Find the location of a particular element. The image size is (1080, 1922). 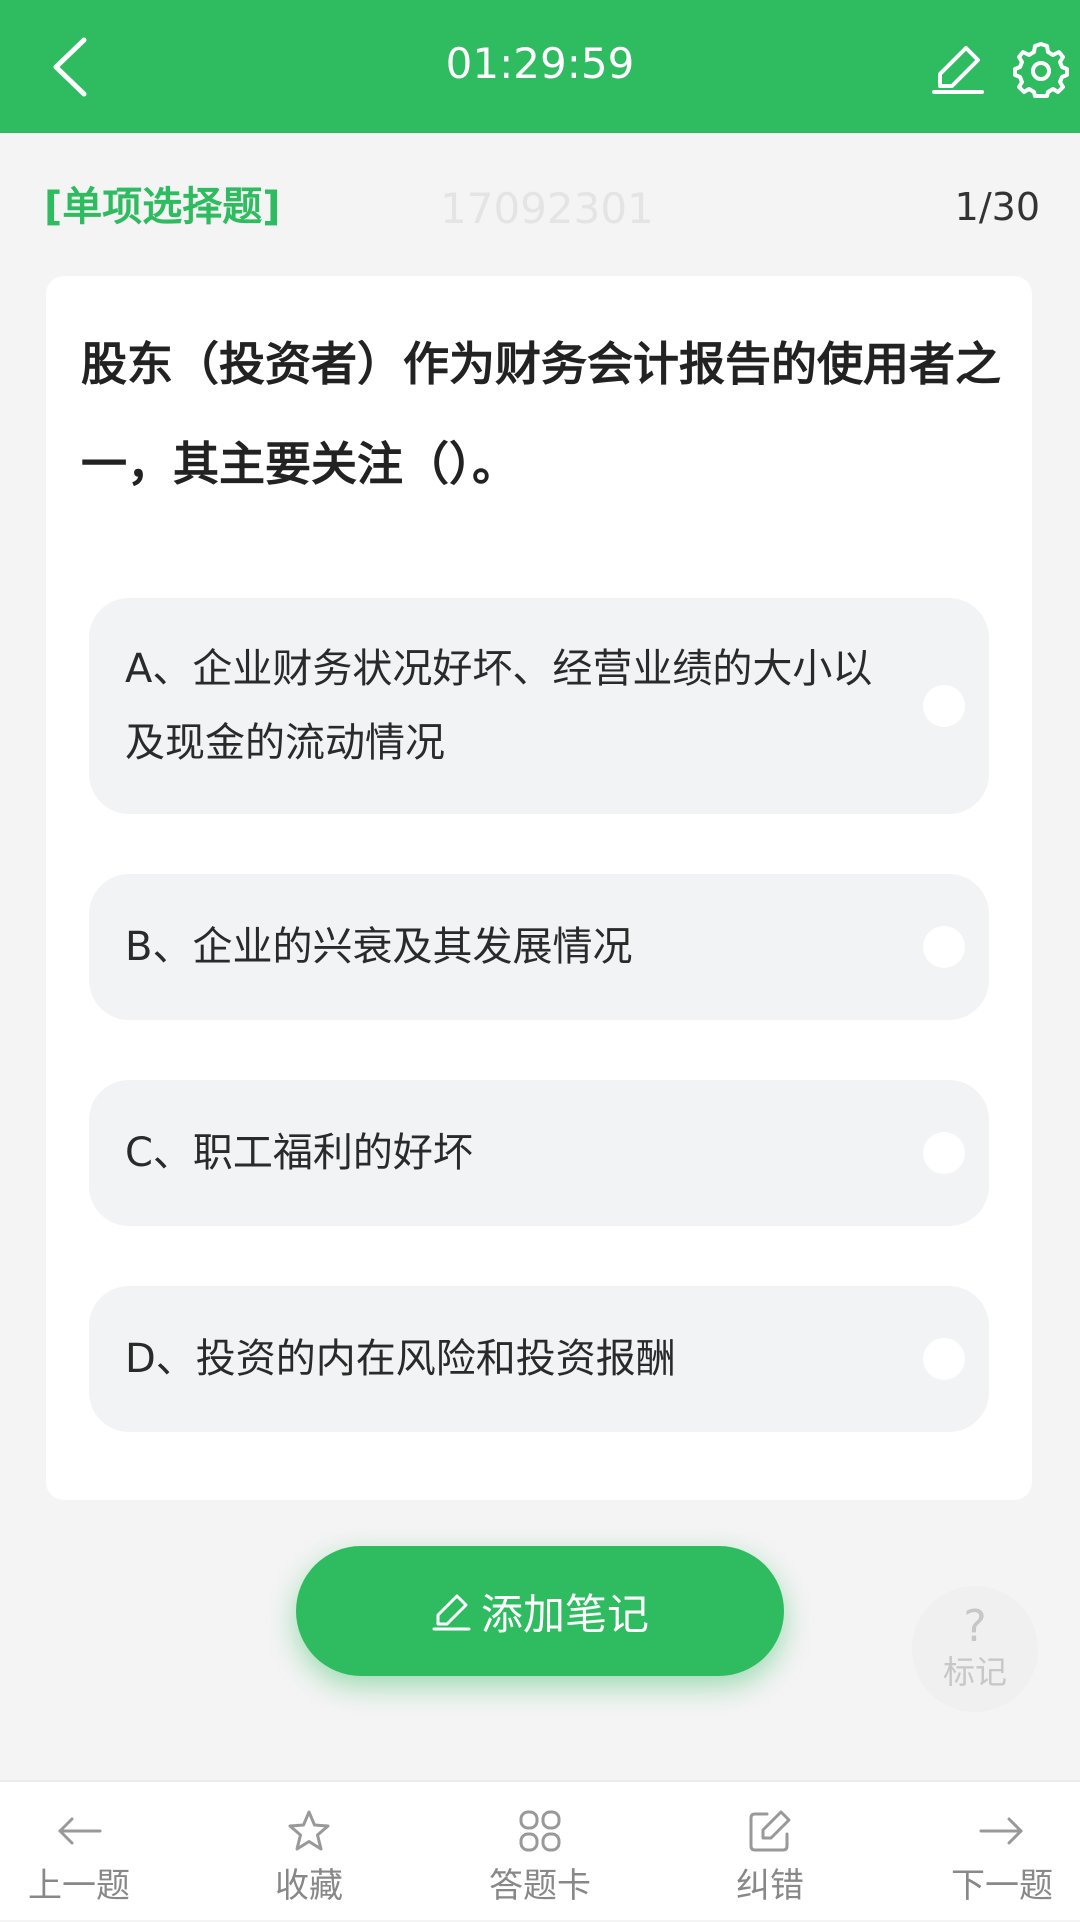

option-label: A、企业财务状况好坏、经营业绩的大小以及现金的流动情况 is located at coordinates (499, 706).